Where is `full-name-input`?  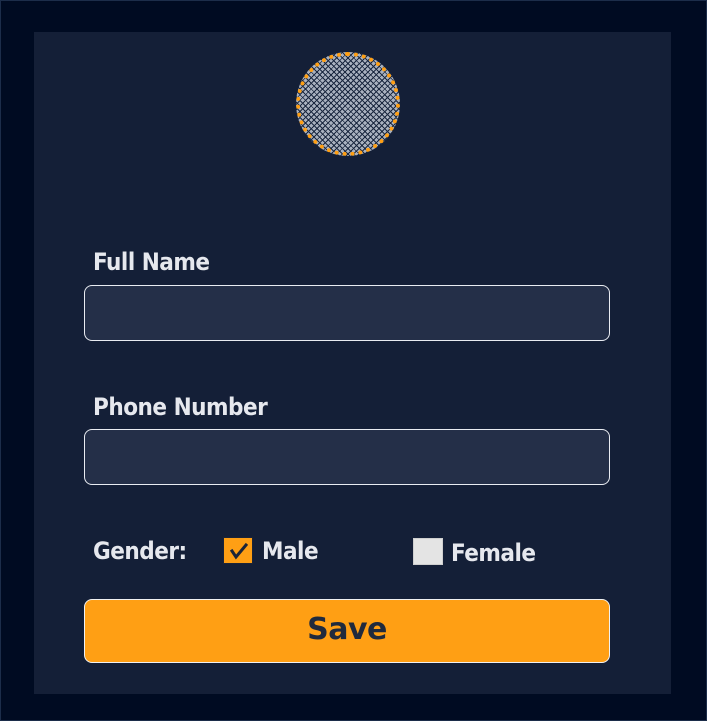
full-name-input is located at coordinates (347, 313).